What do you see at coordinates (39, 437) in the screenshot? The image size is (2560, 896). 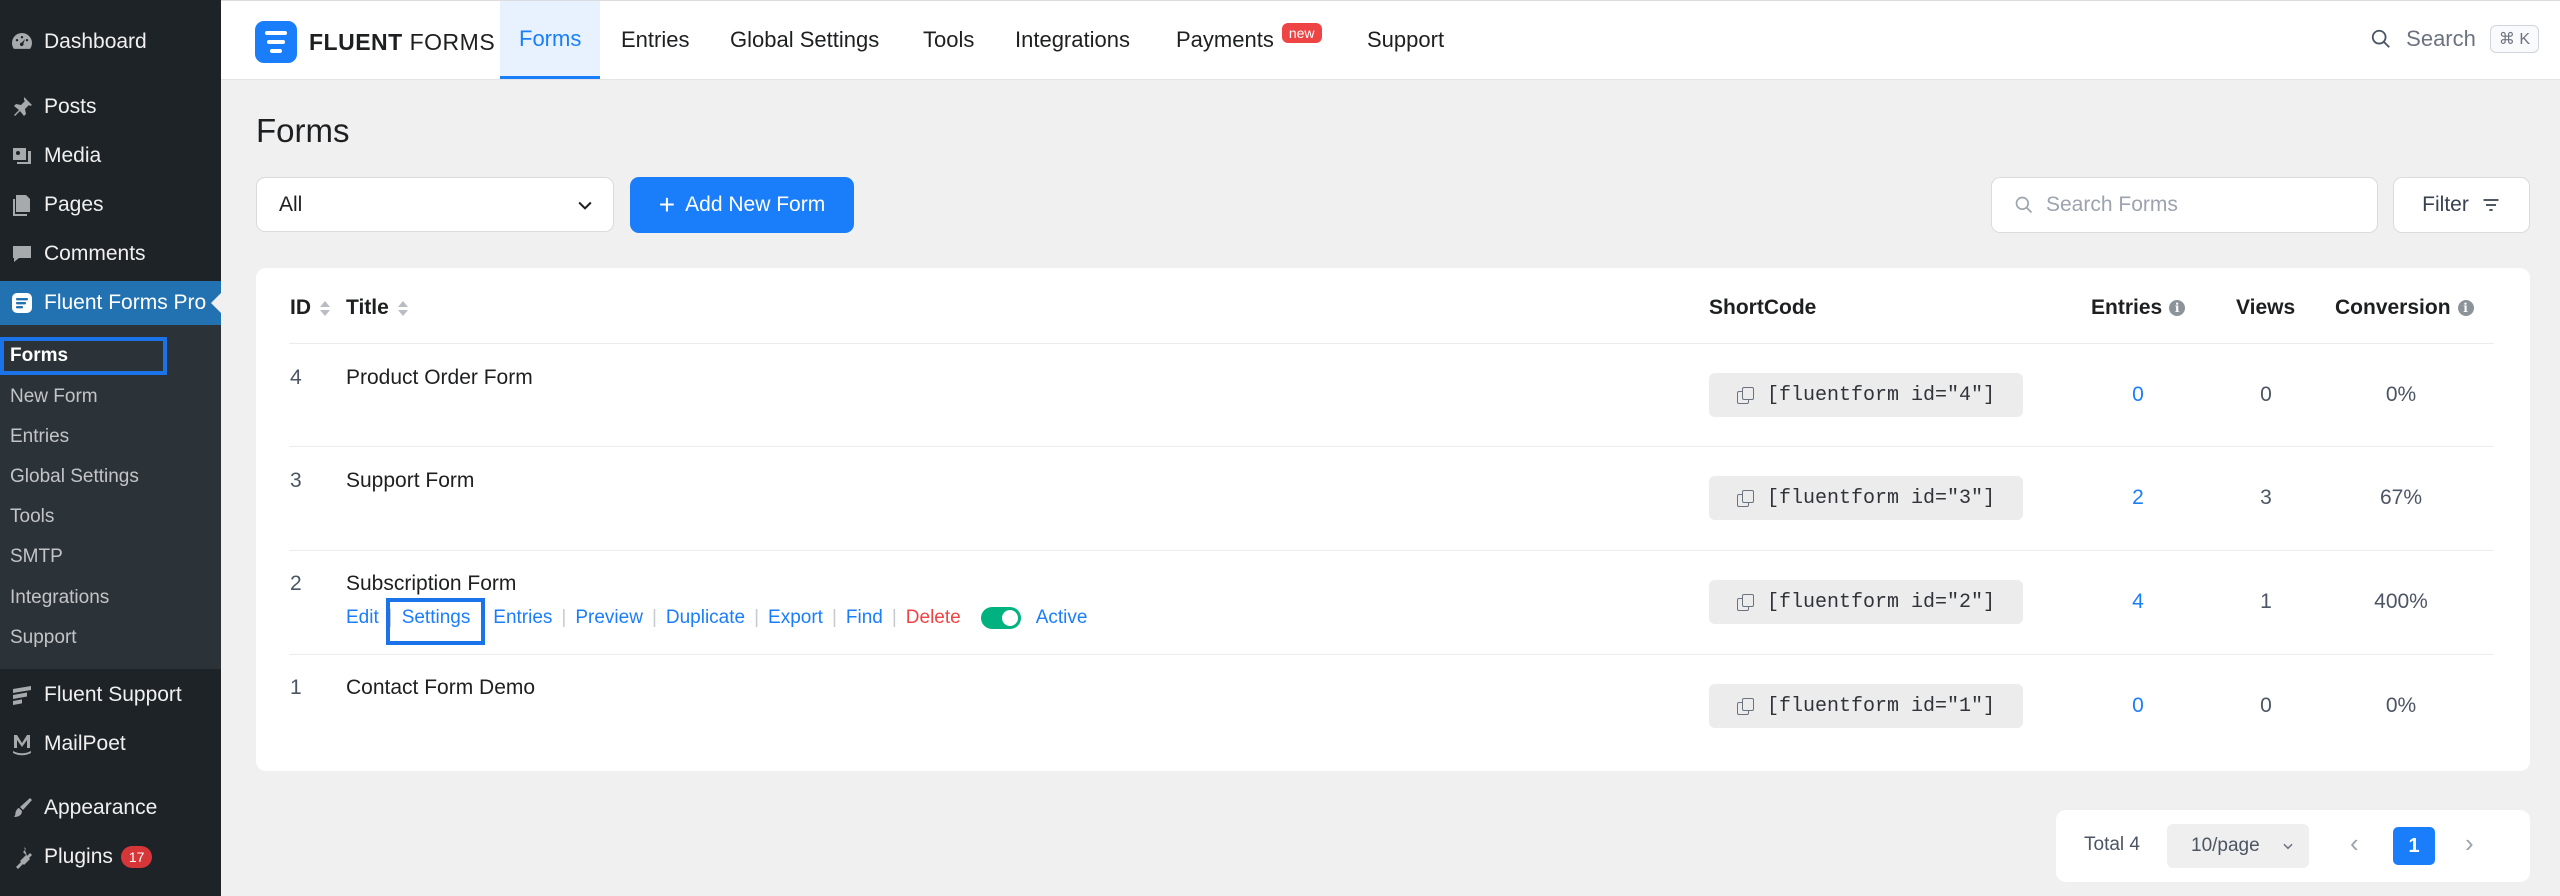 I see `submenu-entries: Entries` at bounding box center [39, 437].